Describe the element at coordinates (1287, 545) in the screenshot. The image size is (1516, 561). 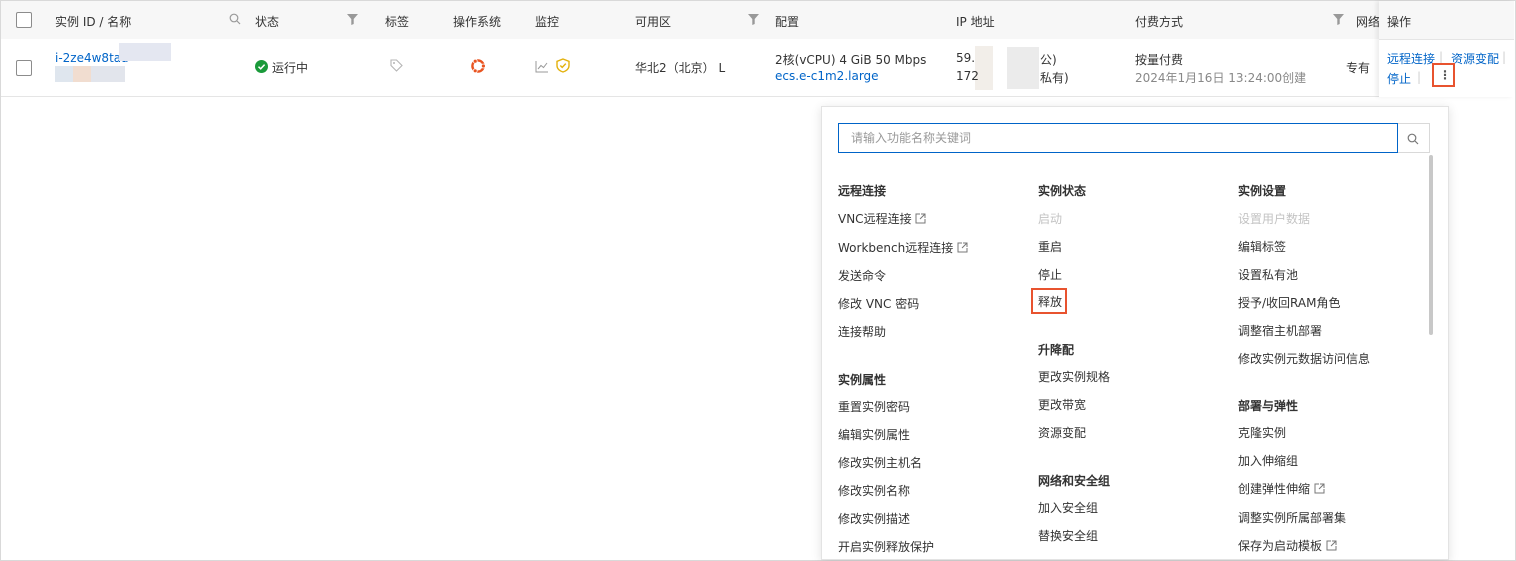
I see `menu-item-save-template: 保存为启动模板` at that location.